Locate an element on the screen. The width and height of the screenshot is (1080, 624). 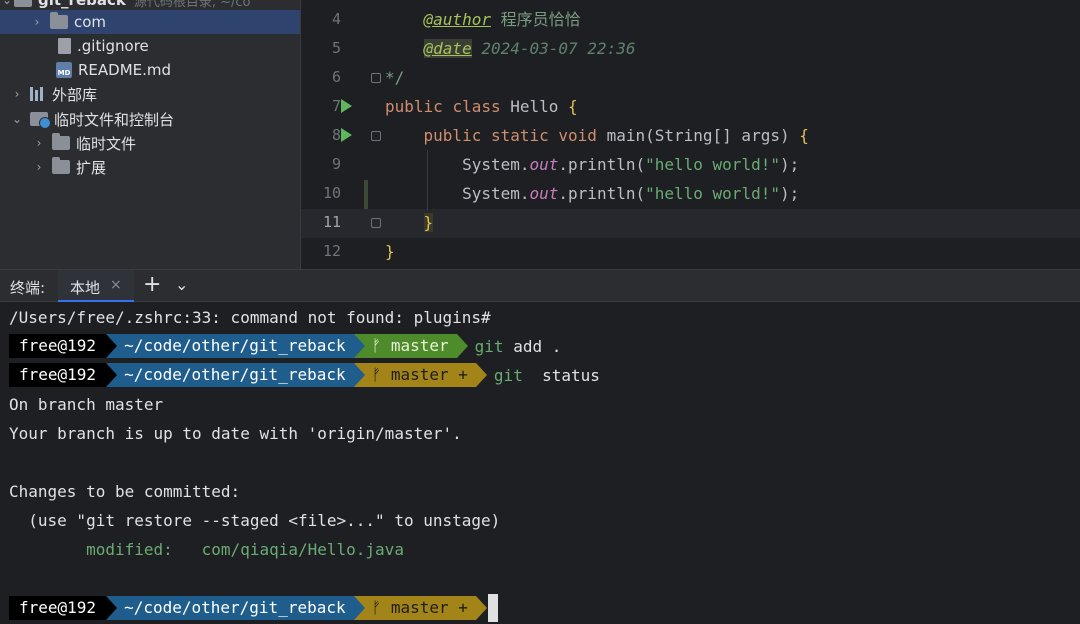
line-number-current: 11 is located at coordinates (331, 222).